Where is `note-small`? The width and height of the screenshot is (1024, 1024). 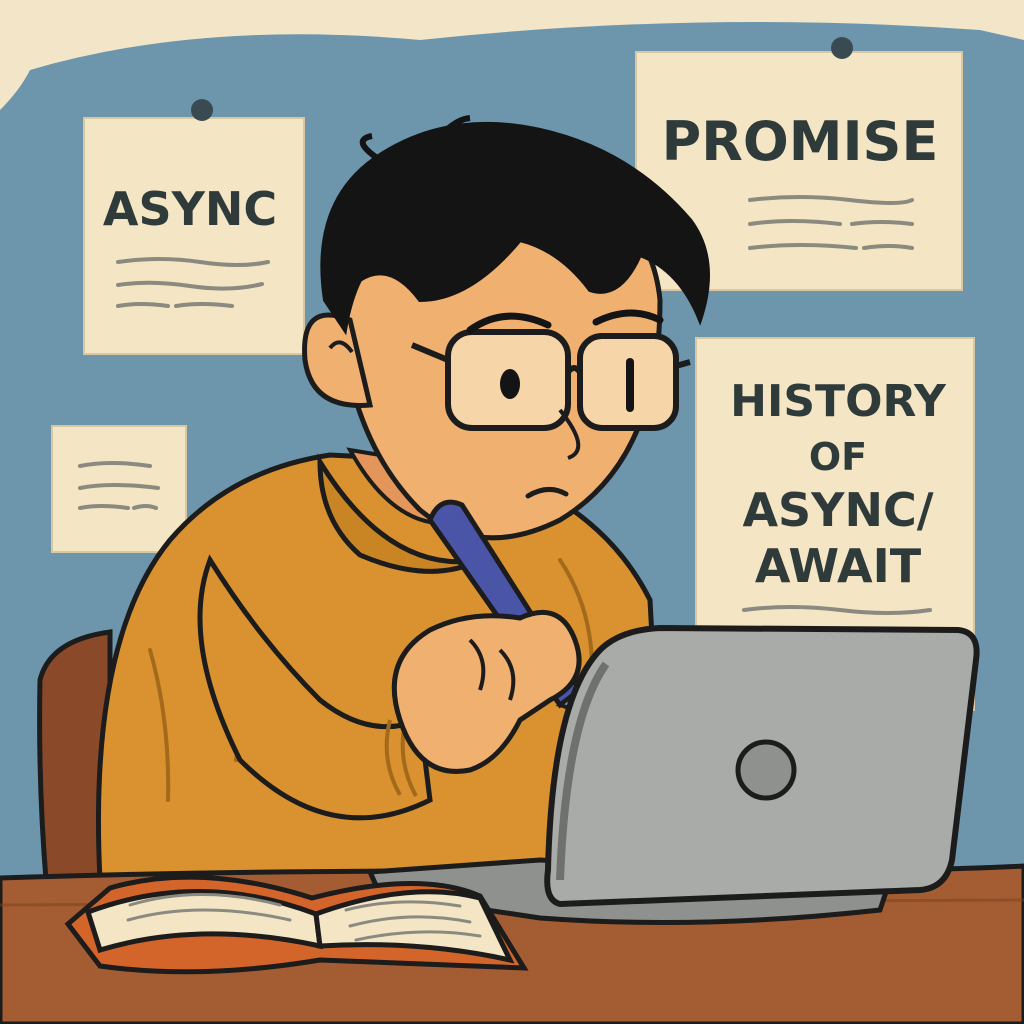 note-small is located at coordinates (119, 489).